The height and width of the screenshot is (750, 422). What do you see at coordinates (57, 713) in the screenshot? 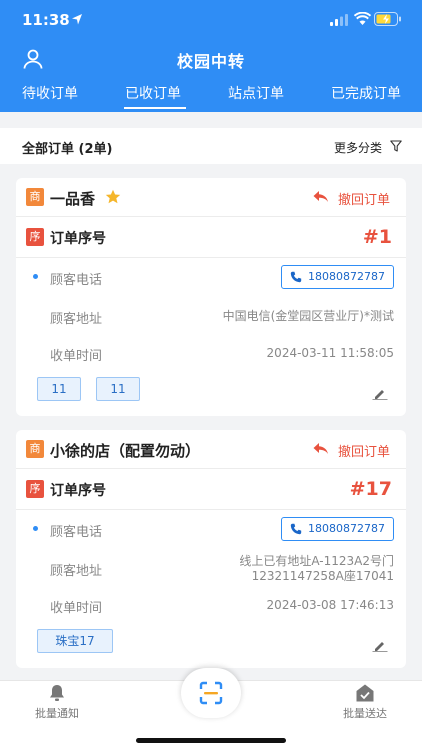
I see `batch-notify-label: 批量通知` at bounding box center [57, 713].